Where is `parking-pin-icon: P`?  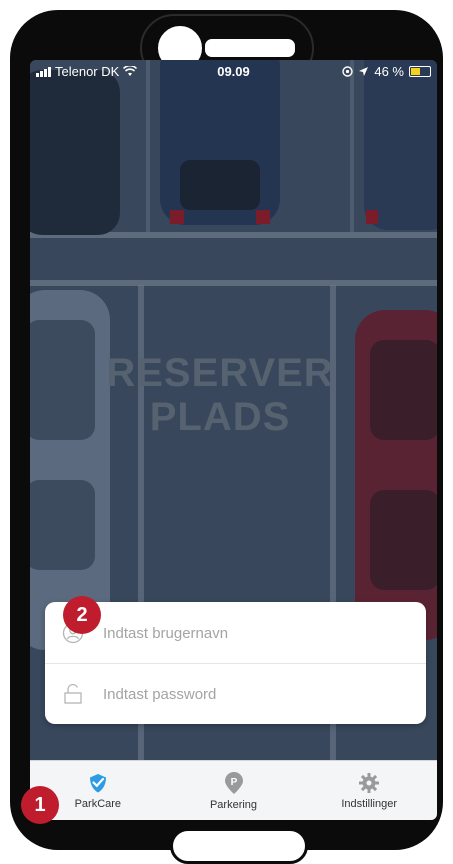
parking-pin-icon: P is located at coordinates (233, 783).